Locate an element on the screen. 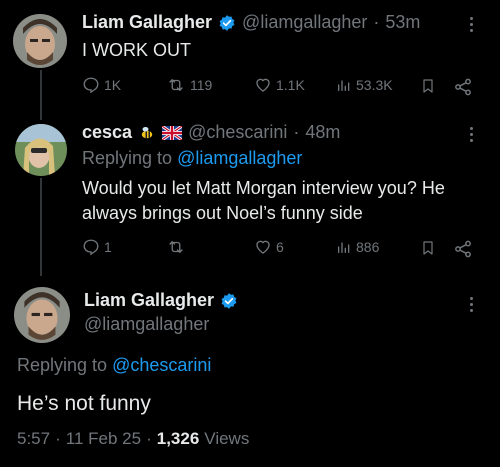 This screenshot has height=467, width=500. views-label: Views is located at coordinates (227, 438).